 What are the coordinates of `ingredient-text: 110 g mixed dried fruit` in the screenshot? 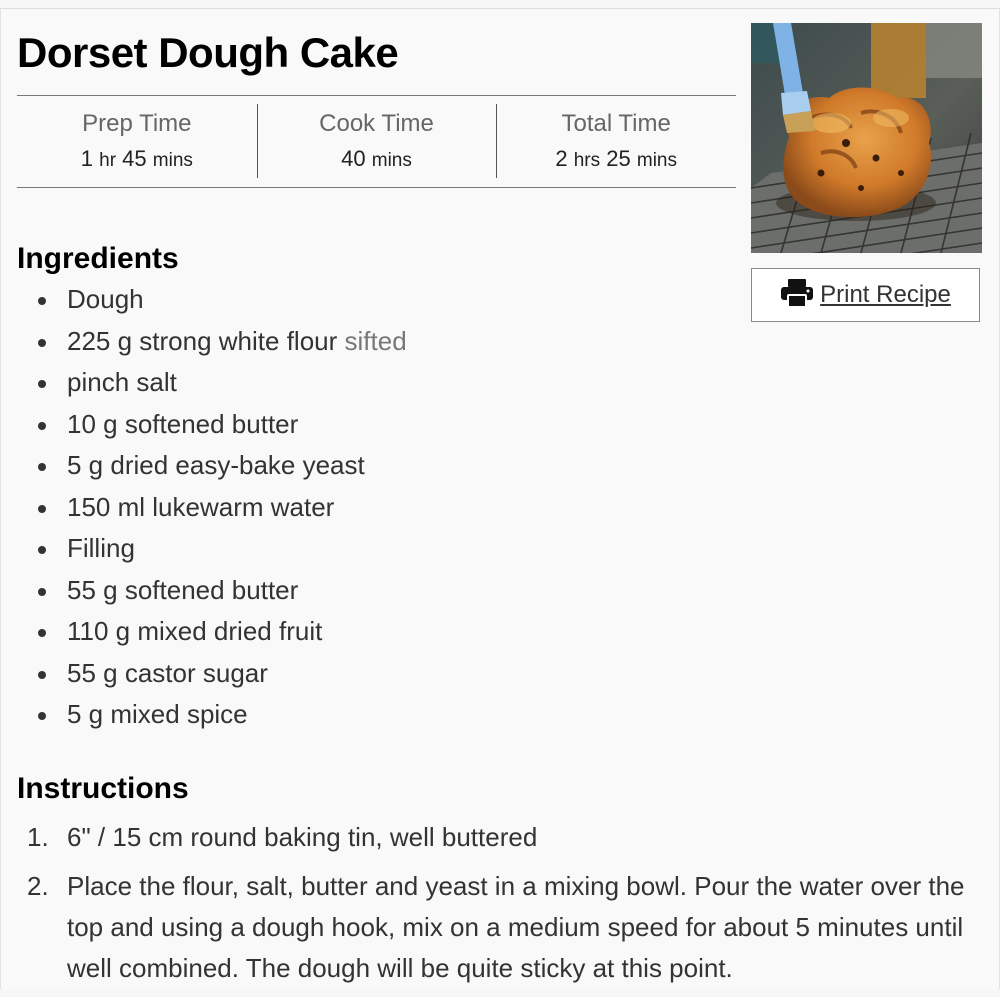 It's located at (195, 631).